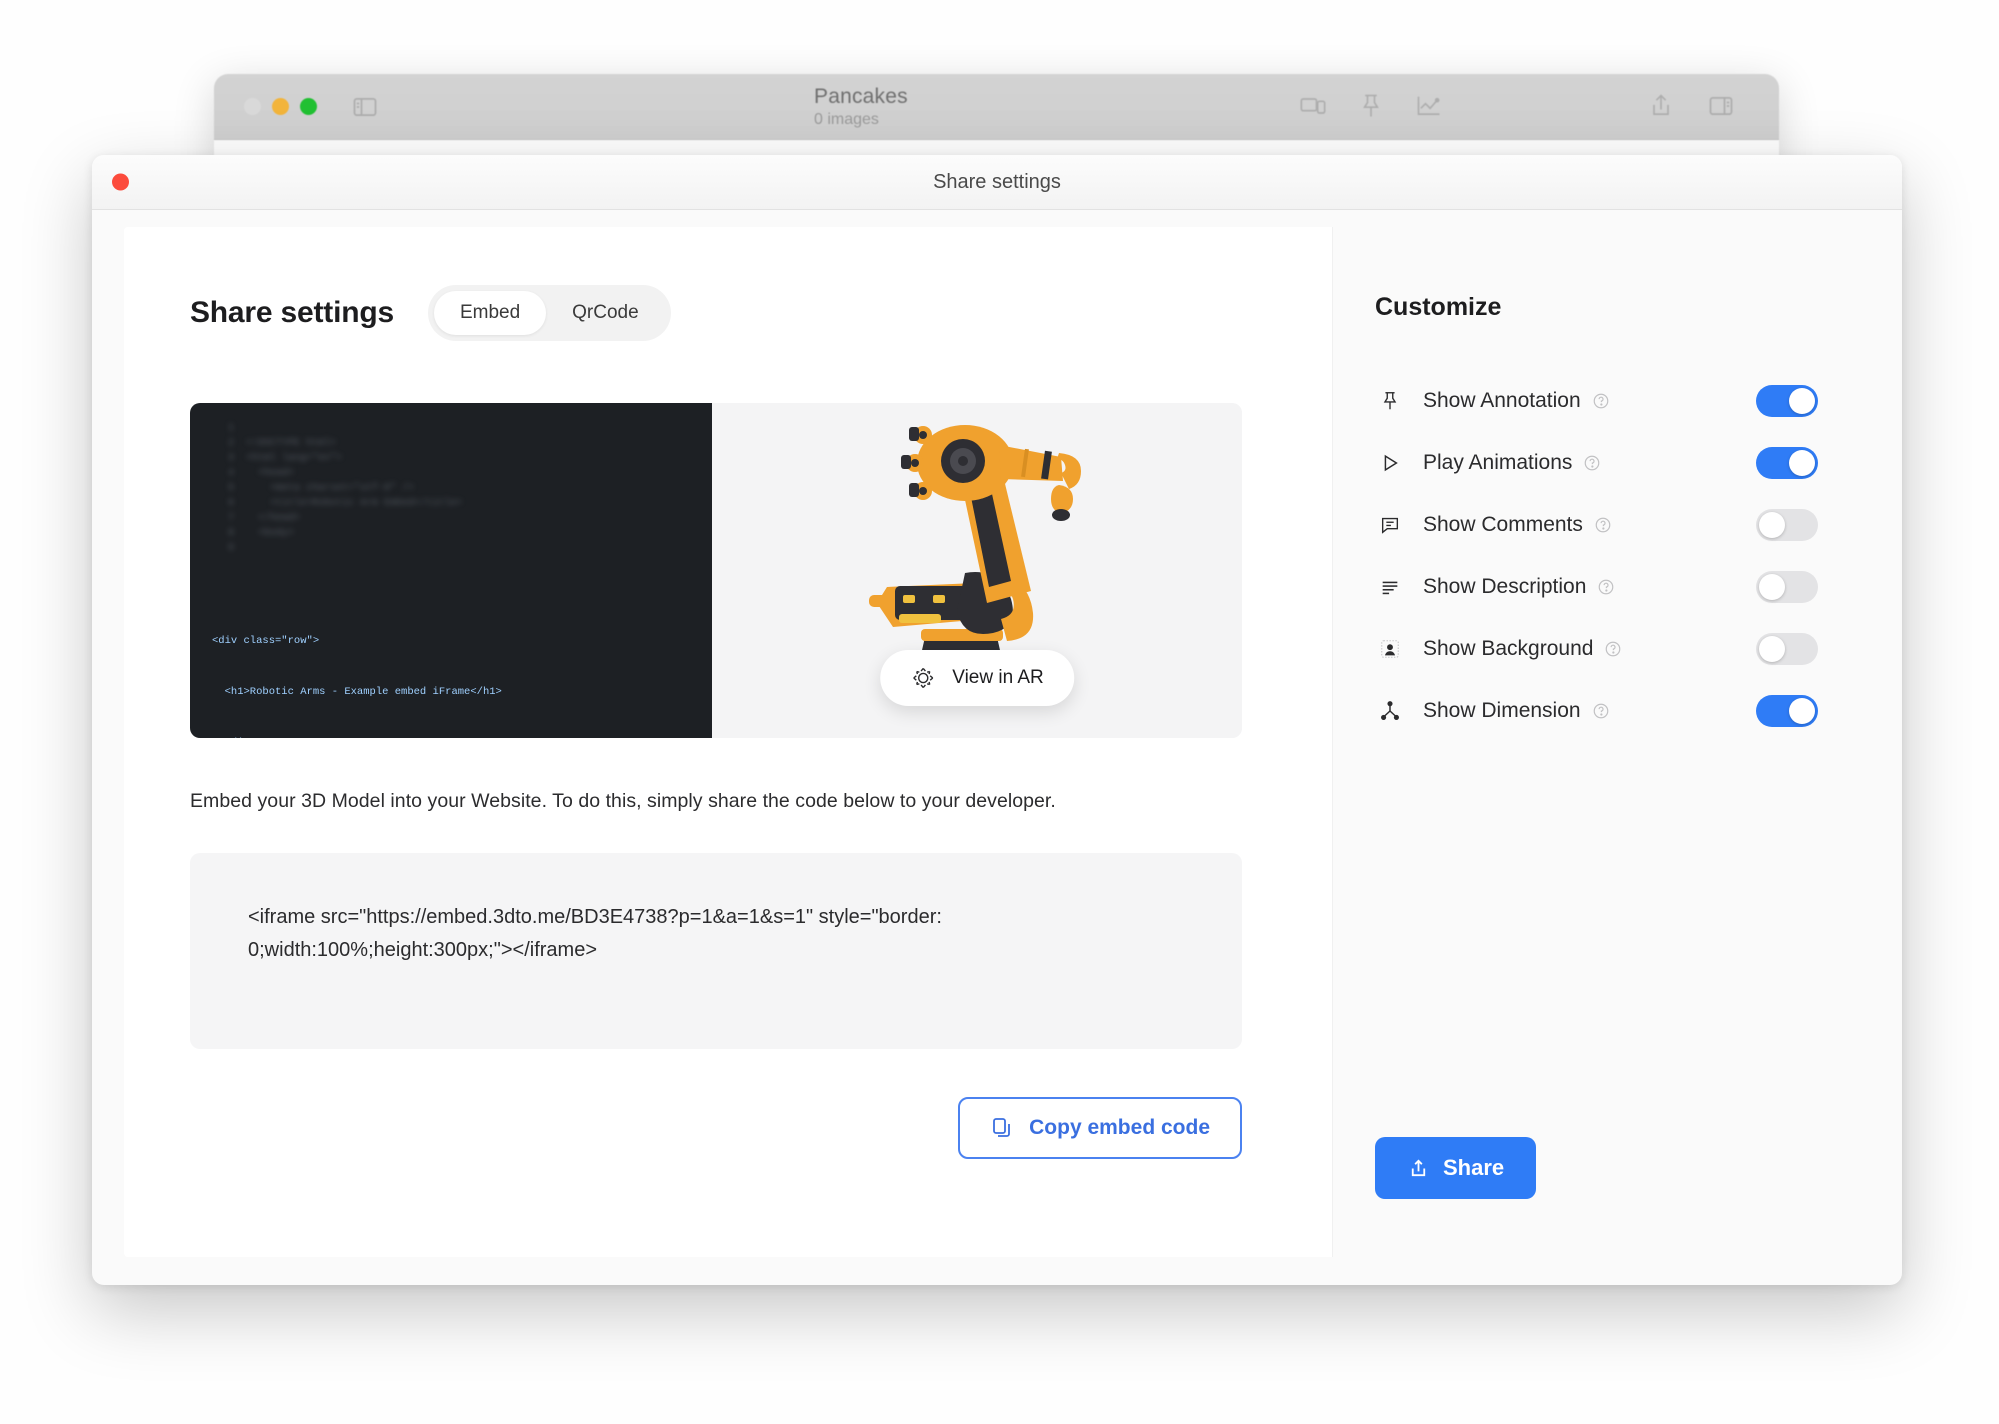  Describe the element at coordinates (728, 313) in the screenshot. I see `header-row: Share settings Embed QrCode` at that location.